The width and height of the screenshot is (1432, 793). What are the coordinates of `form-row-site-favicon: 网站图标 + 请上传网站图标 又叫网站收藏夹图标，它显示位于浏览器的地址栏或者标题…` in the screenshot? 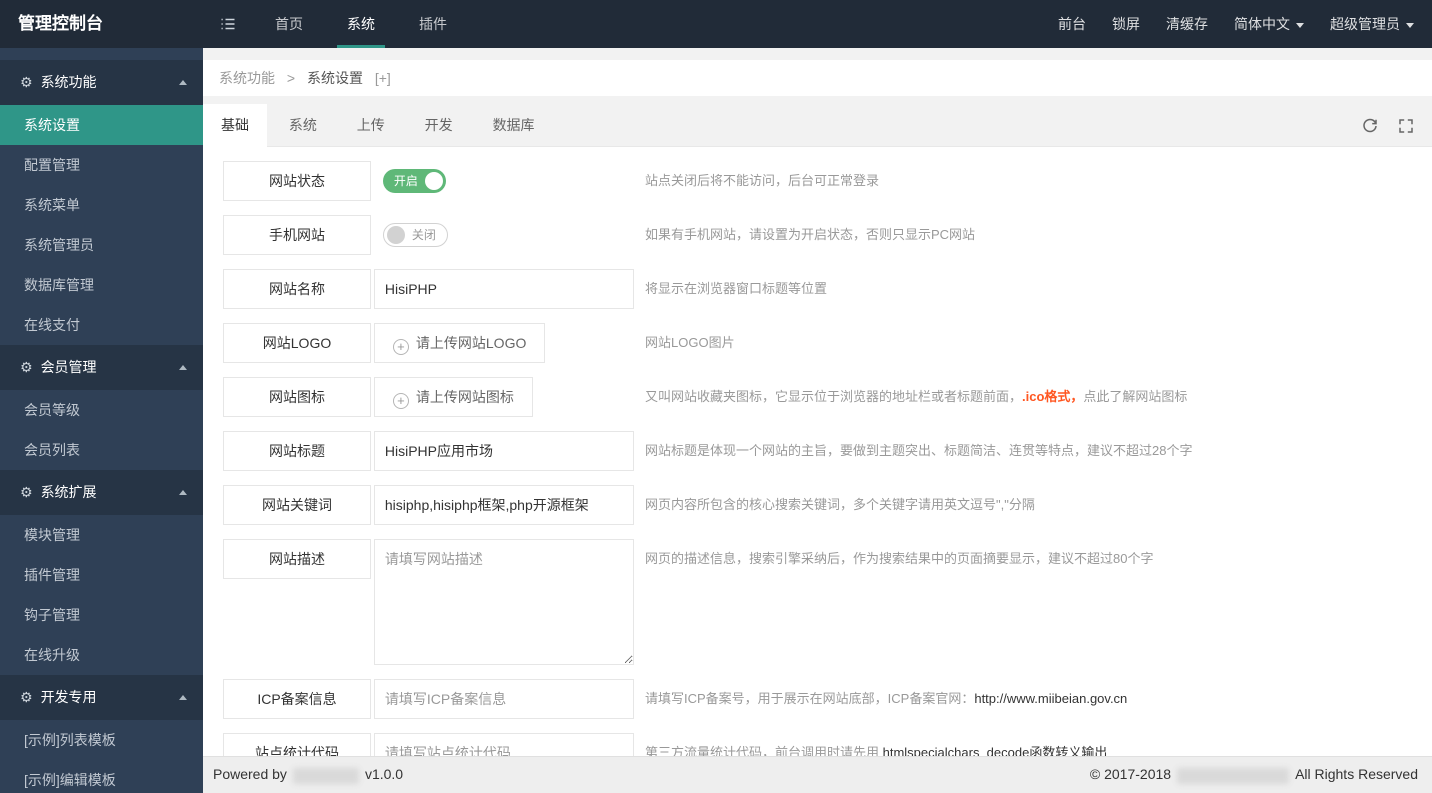 It's located at (817, 397).